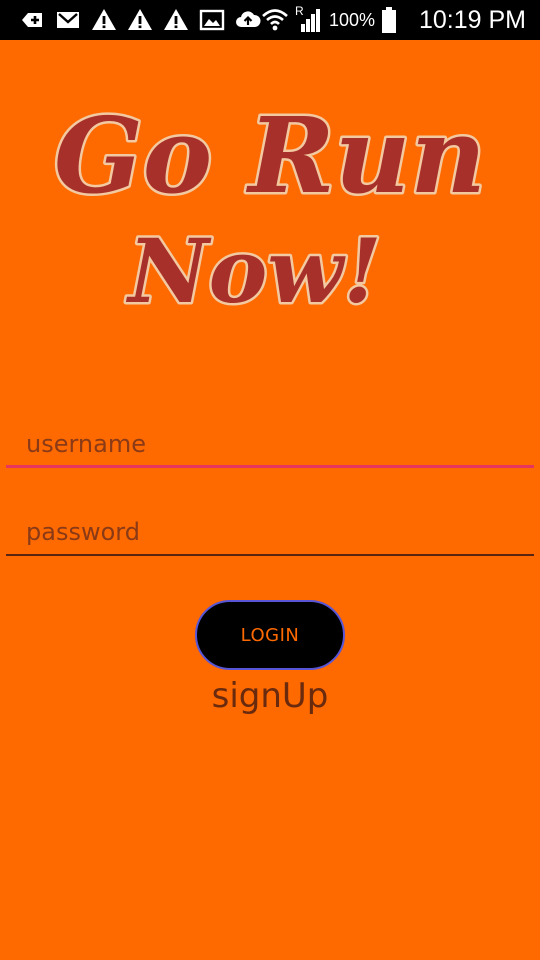 This screenshot has height=960, width=540. Describe the element at coordinates (270, 696) in the screenshot. I see `signup-link: signUp` at that location.